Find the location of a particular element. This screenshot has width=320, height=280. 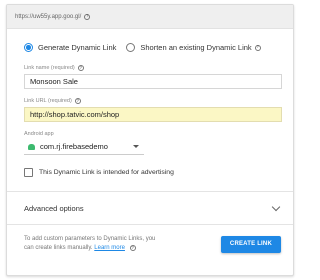

android-app-select: com.rj.firebasedemo is located at coordinates (84, 147).